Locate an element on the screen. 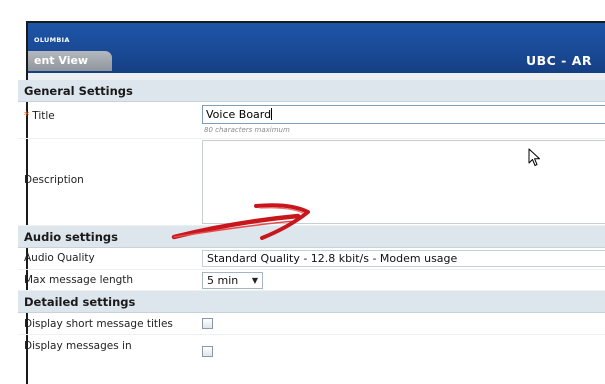 This screenshot has width=605, height=384. section-general-settings: General Settings is located at coordinates (311, 91).